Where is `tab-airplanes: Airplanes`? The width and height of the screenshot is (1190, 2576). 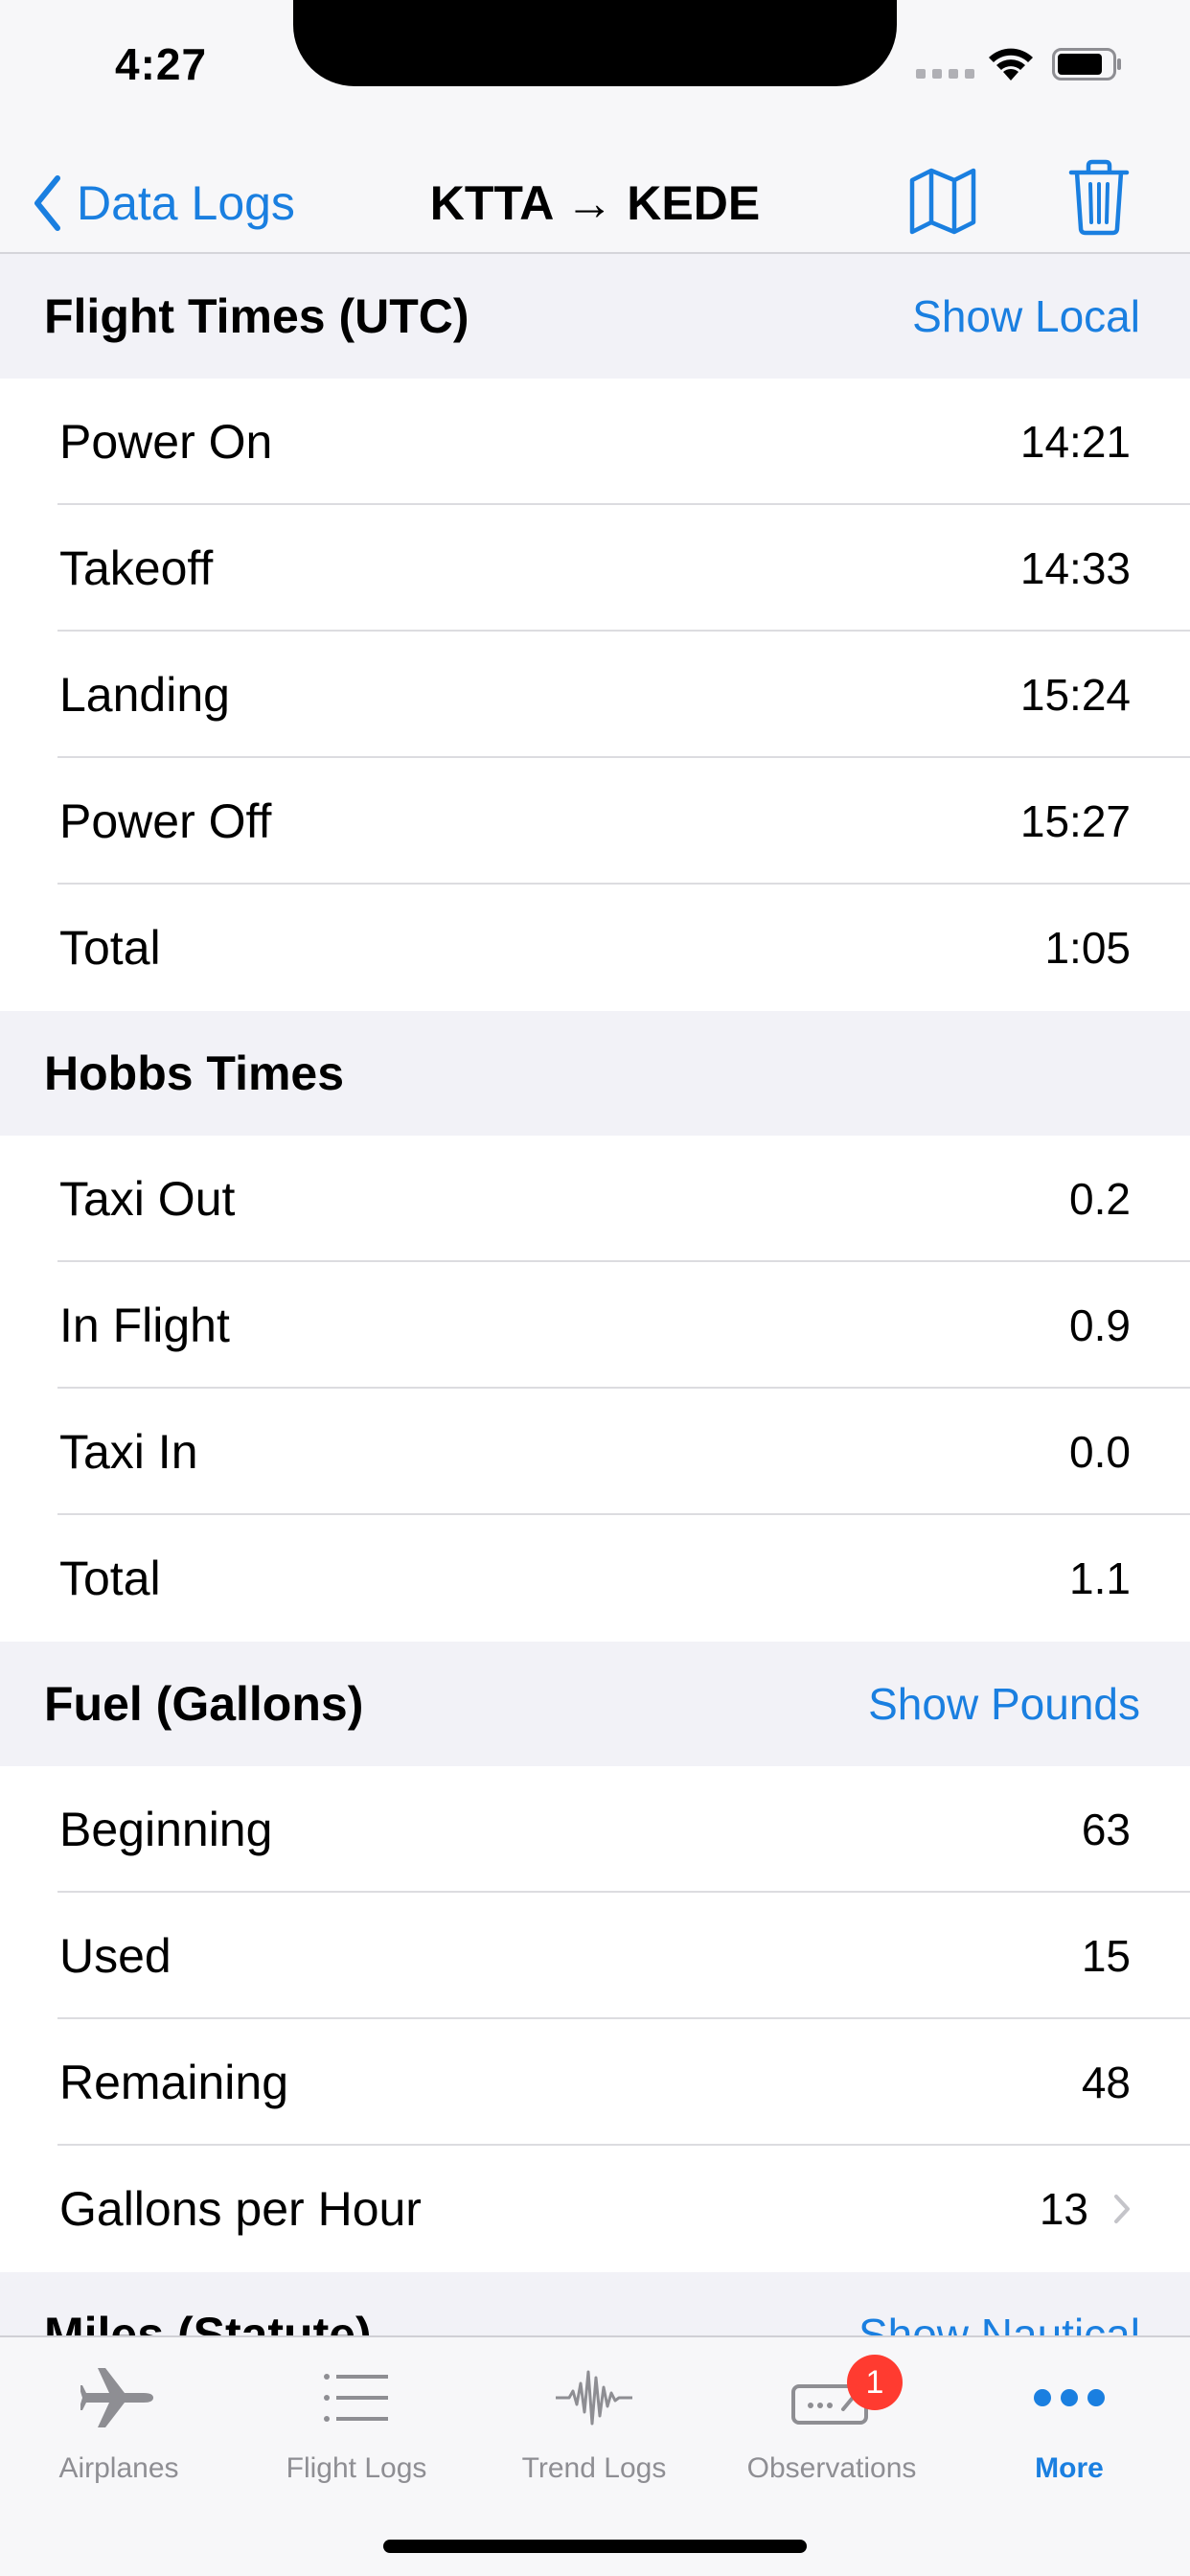
tab-airplanes: Airplanes is located at coordinates (119, 2431).